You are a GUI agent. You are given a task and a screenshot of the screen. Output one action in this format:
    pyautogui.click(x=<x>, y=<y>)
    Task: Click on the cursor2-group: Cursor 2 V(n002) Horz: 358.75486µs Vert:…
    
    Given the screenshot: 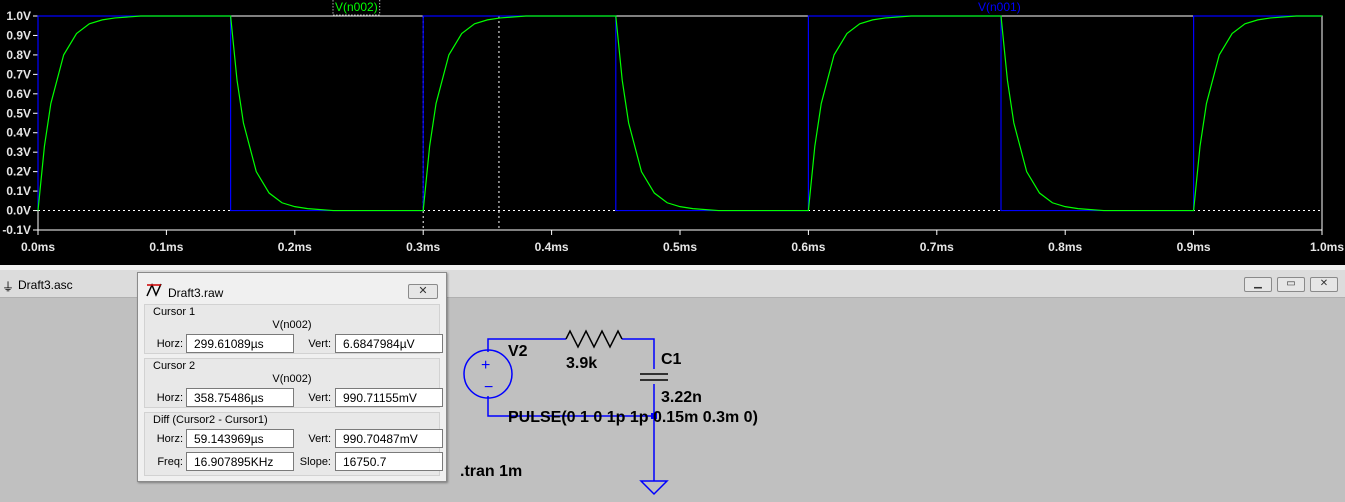 What is the action you would take?
    pyautogui.click(x=293, y=383)
    